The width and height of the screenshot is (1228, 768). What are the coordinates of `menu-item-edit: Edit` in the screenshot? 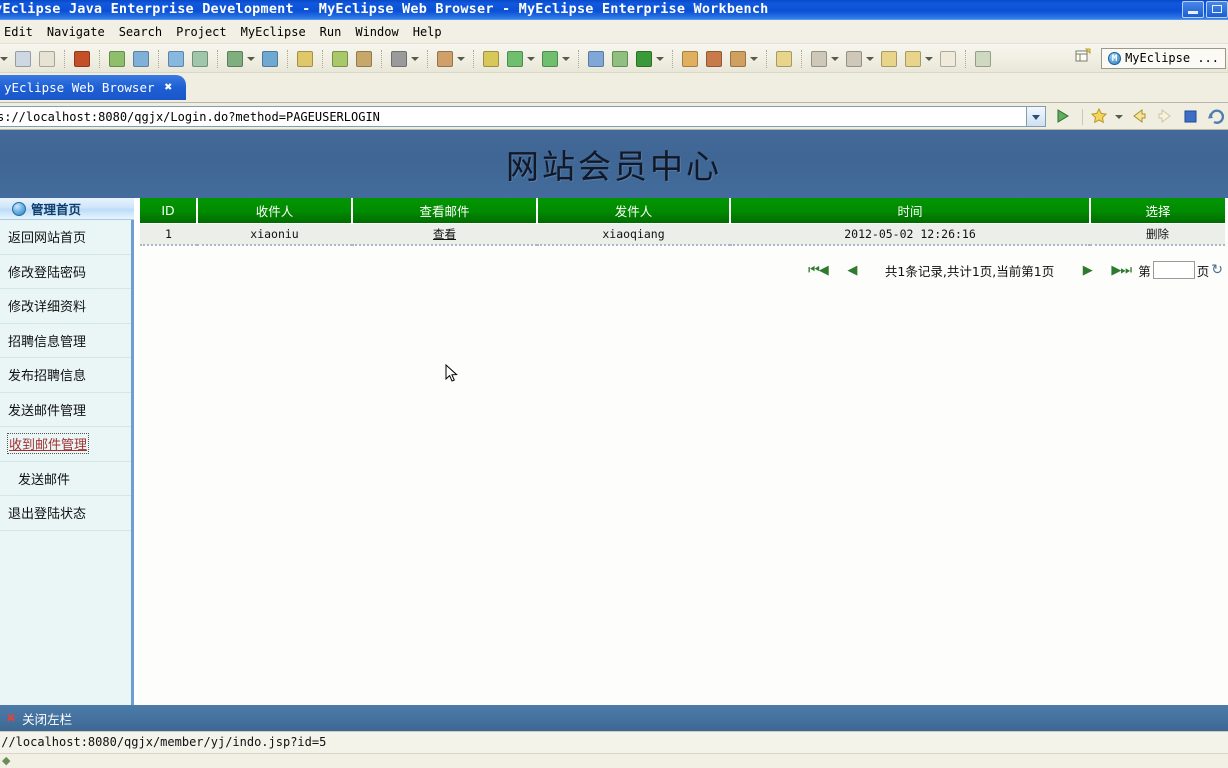 It's located at (18, 32).